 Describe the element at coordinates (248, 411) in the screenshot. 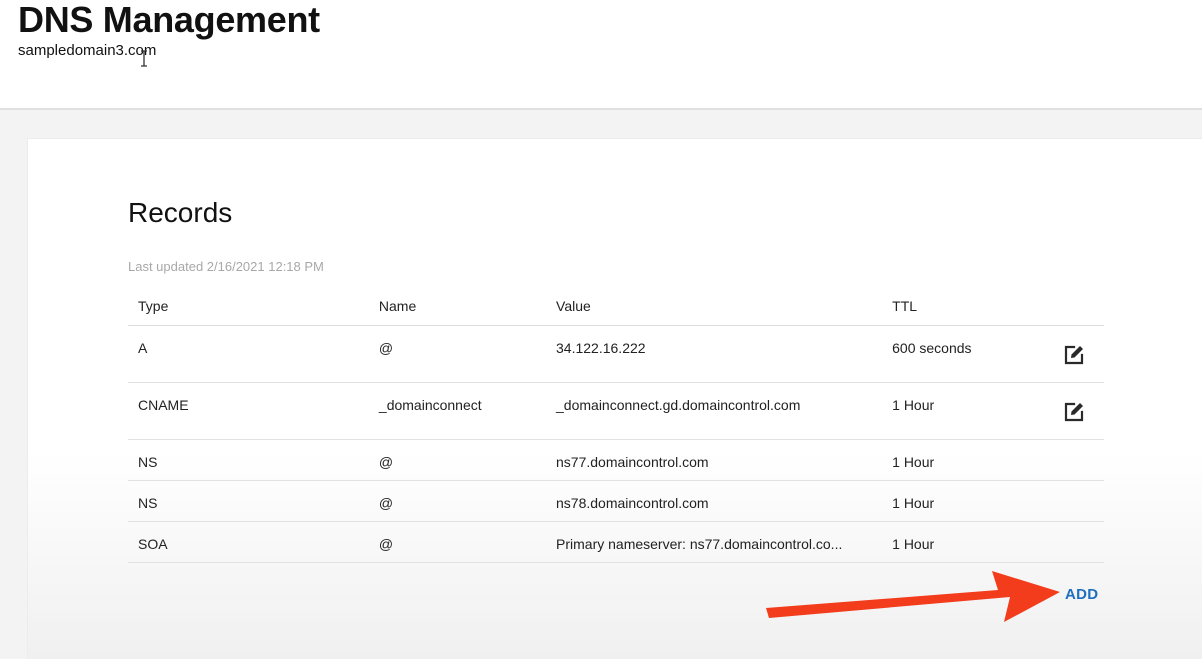

I see `record-type: CNAME` at that location.